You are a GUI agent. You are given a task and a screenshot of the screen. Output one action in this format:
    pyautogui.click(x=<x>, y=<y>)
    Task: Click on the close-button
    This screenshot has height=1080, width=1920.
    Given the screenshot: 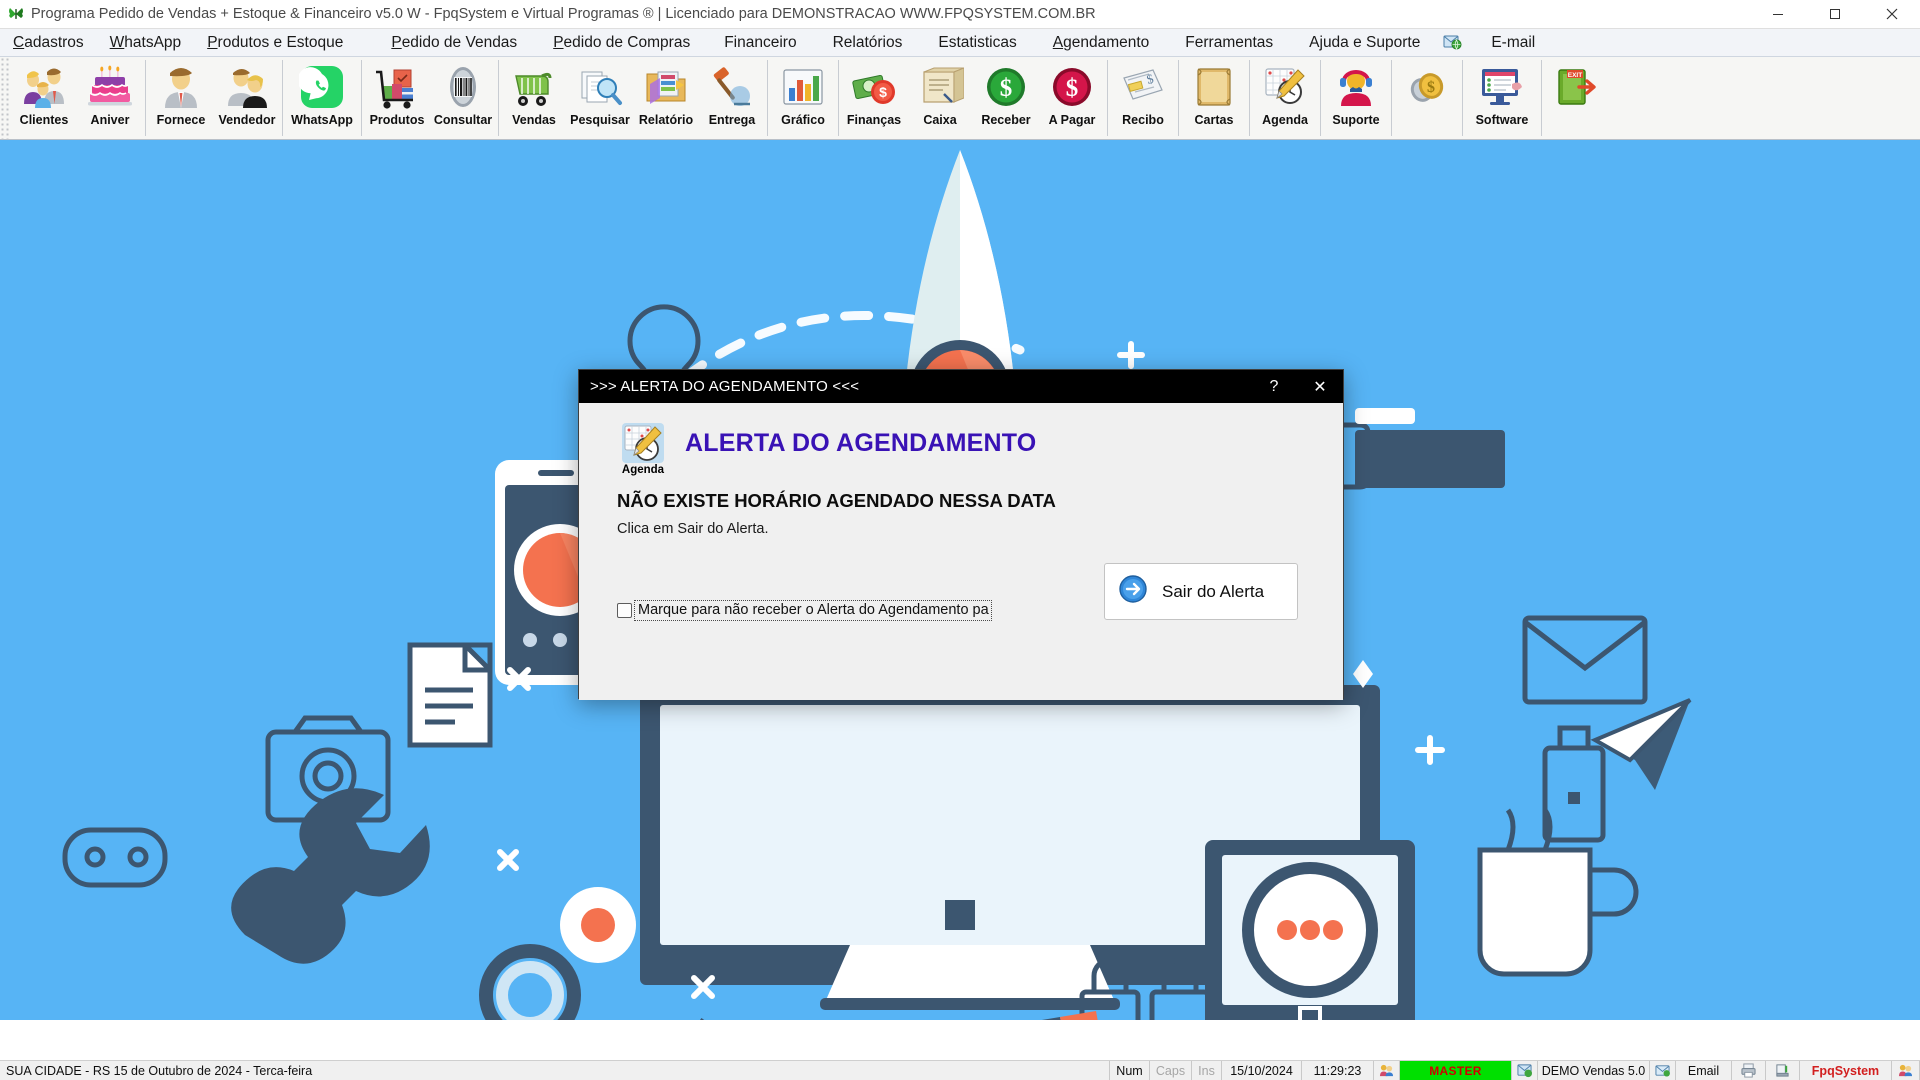 What is the action you would take?
    pyautogui.click(x=1891, y=14)
    